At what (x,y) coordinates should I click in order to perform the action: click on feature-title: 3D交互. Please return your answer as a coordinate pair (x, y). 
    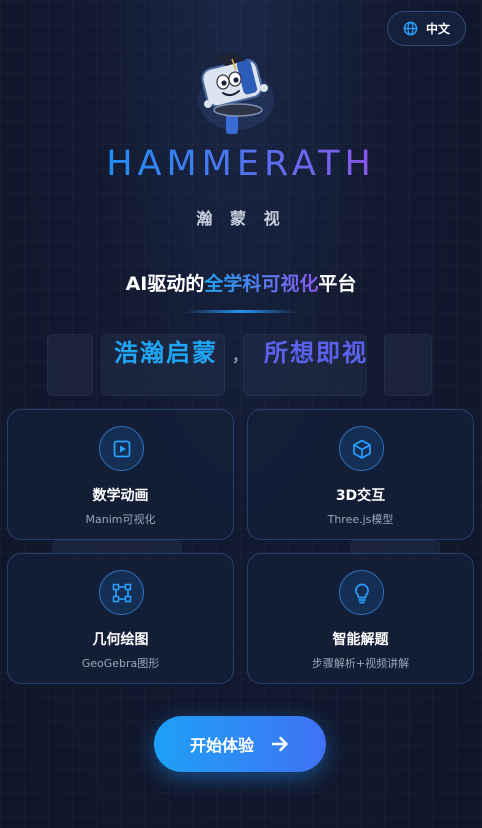
    Looking at the image, I should click on (360, 496).